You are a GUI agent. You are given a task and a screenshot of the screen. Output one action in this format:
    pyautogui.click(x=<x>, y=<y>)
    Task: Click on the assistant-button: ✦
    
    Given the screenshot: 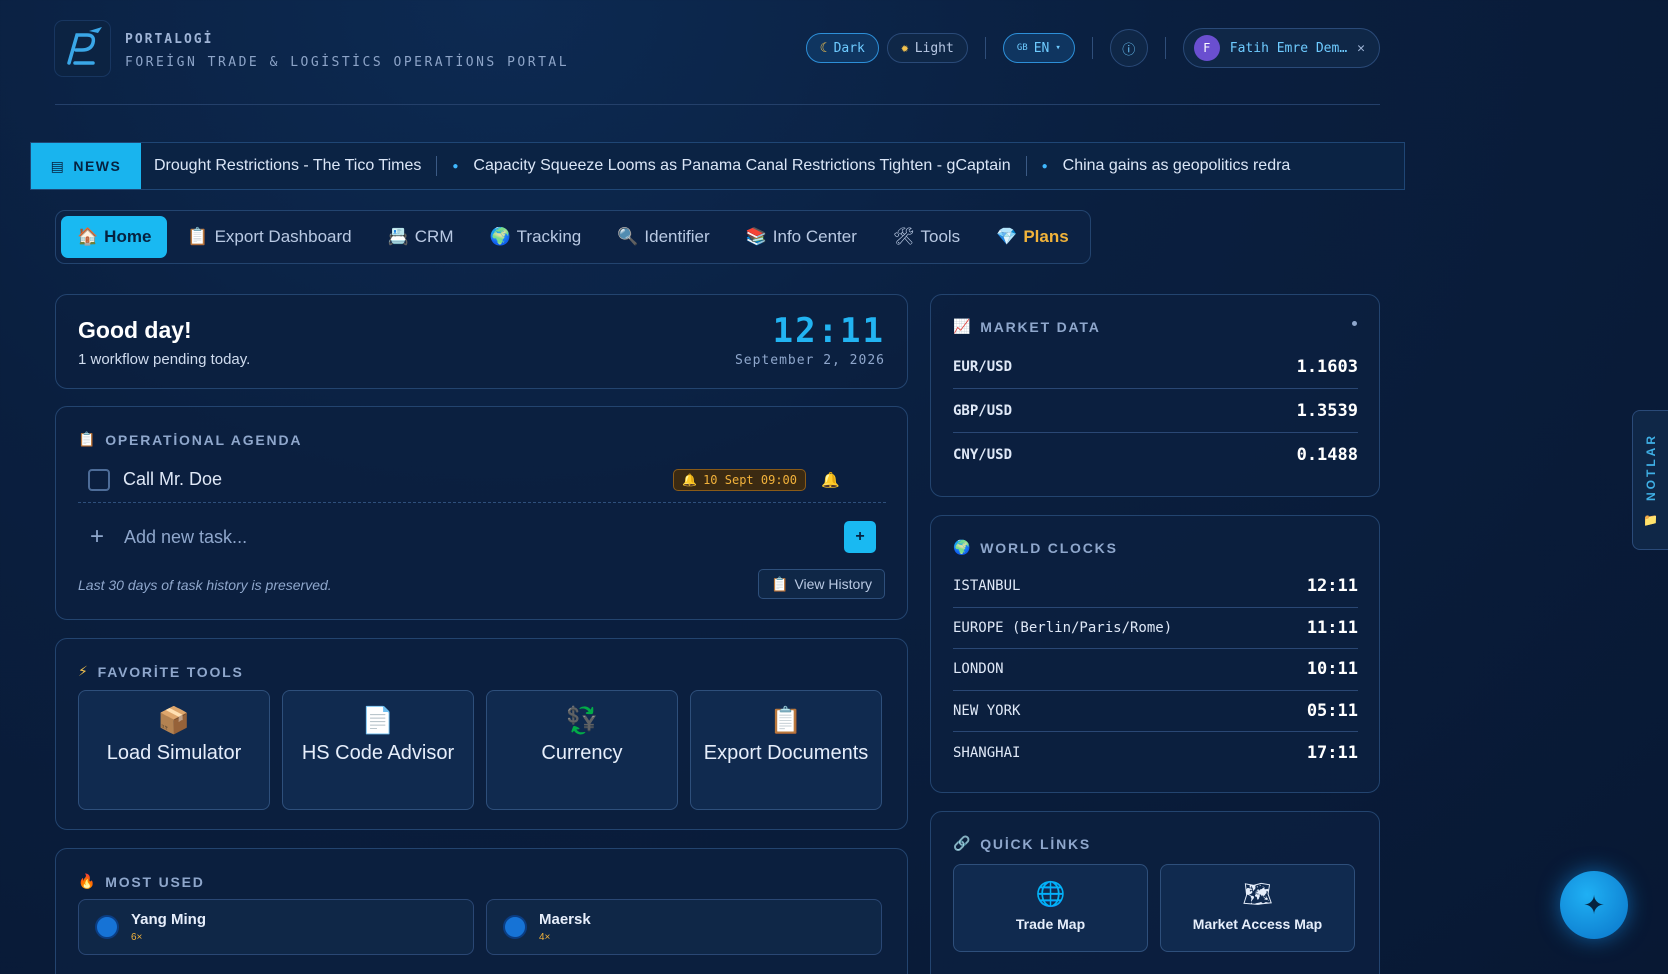 What is the action you would take?
    pyautogui.click(x=1594, y=905)
    